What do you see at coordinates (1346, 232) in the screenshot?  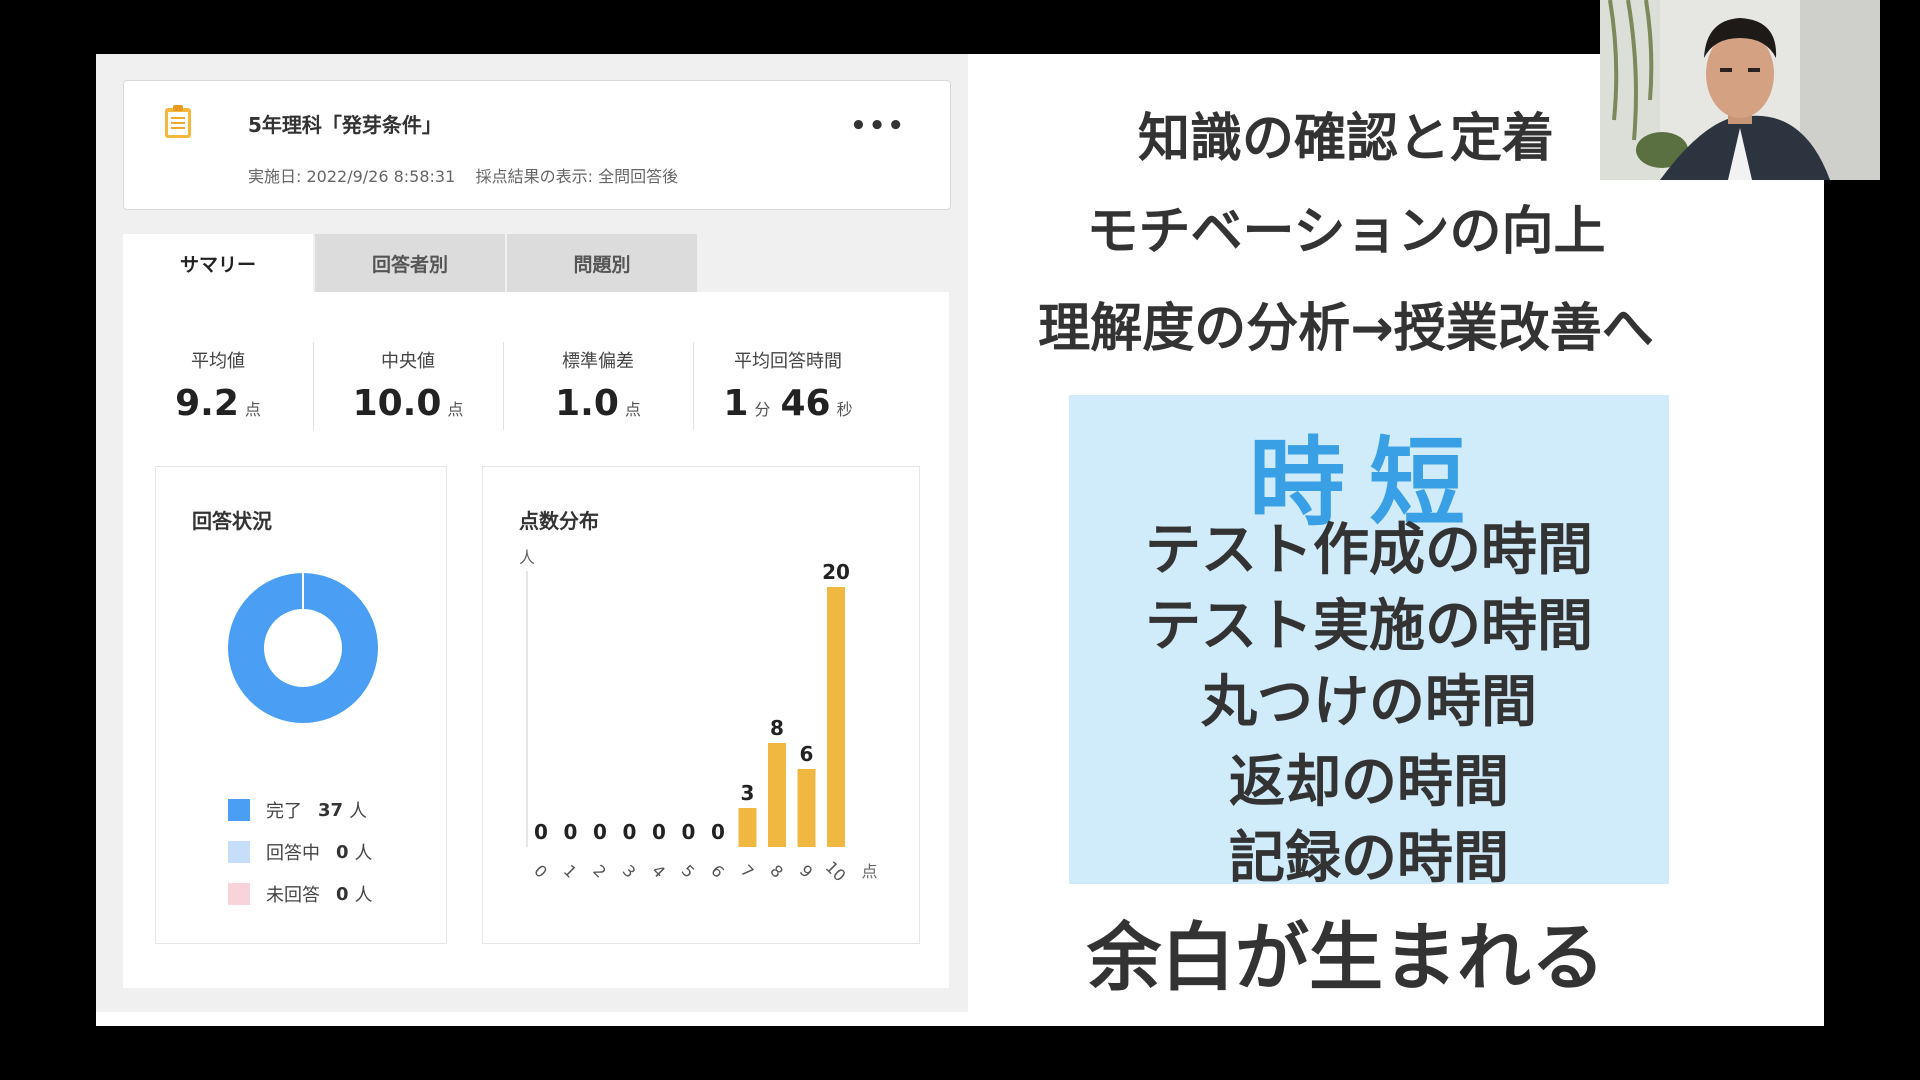 I see `slide-line-2: モチベーションの向上` at bounding box center [1346, 232].